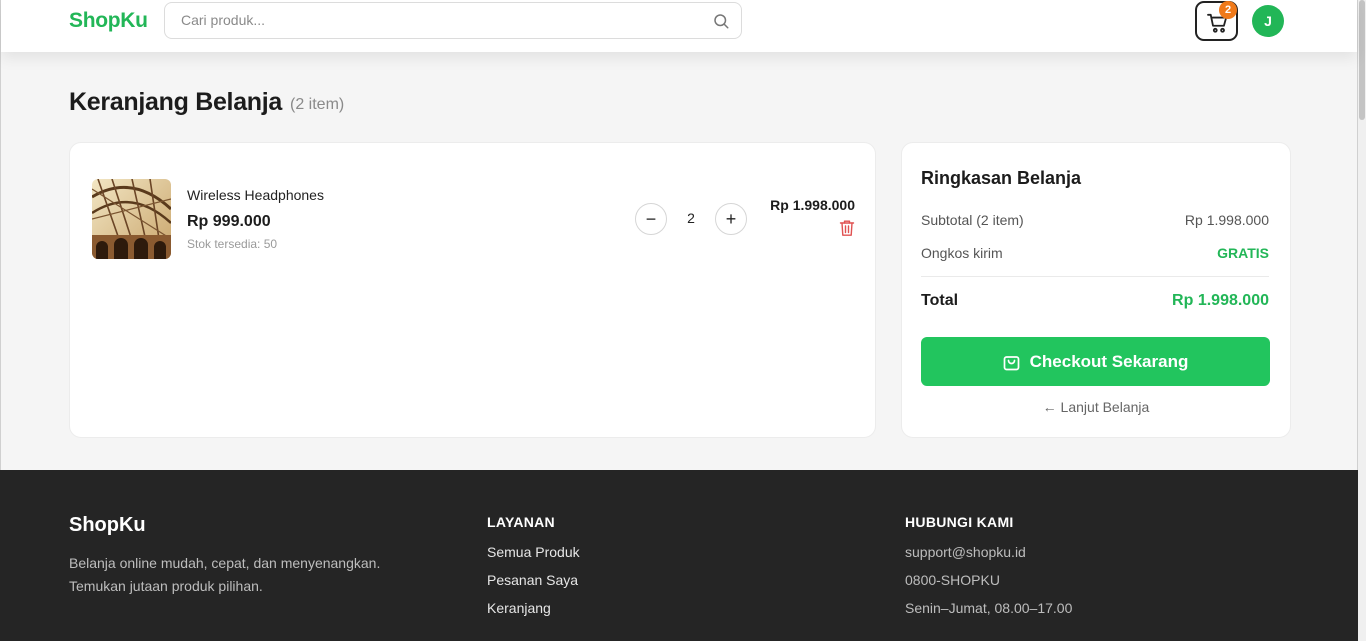  I want to click on top-header: ShopKu 2 J, so click(679, 26).